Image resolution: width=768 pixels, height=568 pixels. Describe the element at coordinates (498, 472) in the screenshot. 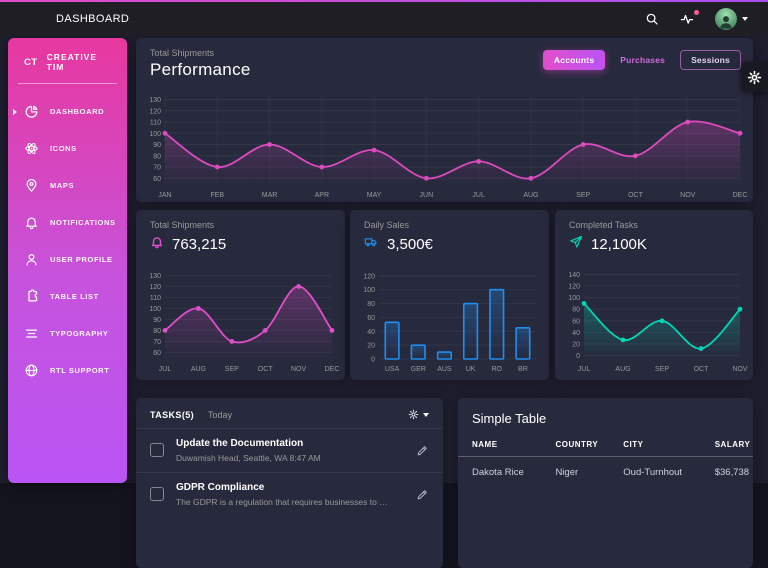

I see `cell-name: Dakota Rice` at that location.